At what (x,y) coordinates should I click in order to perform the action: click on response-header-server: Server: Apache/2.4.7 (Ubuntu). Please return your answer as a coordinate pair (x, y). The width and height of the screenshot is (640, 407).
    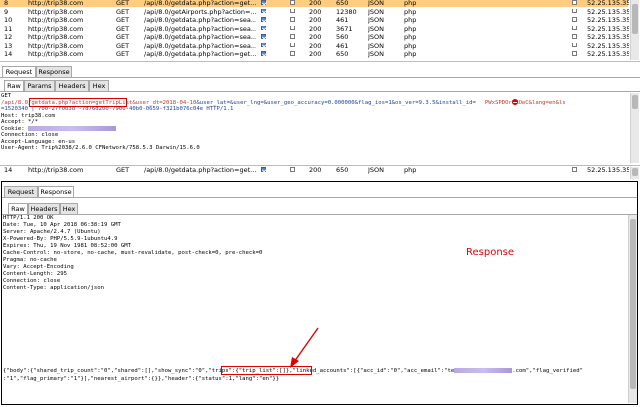
    Looking at the image, I should click on (52, 232).